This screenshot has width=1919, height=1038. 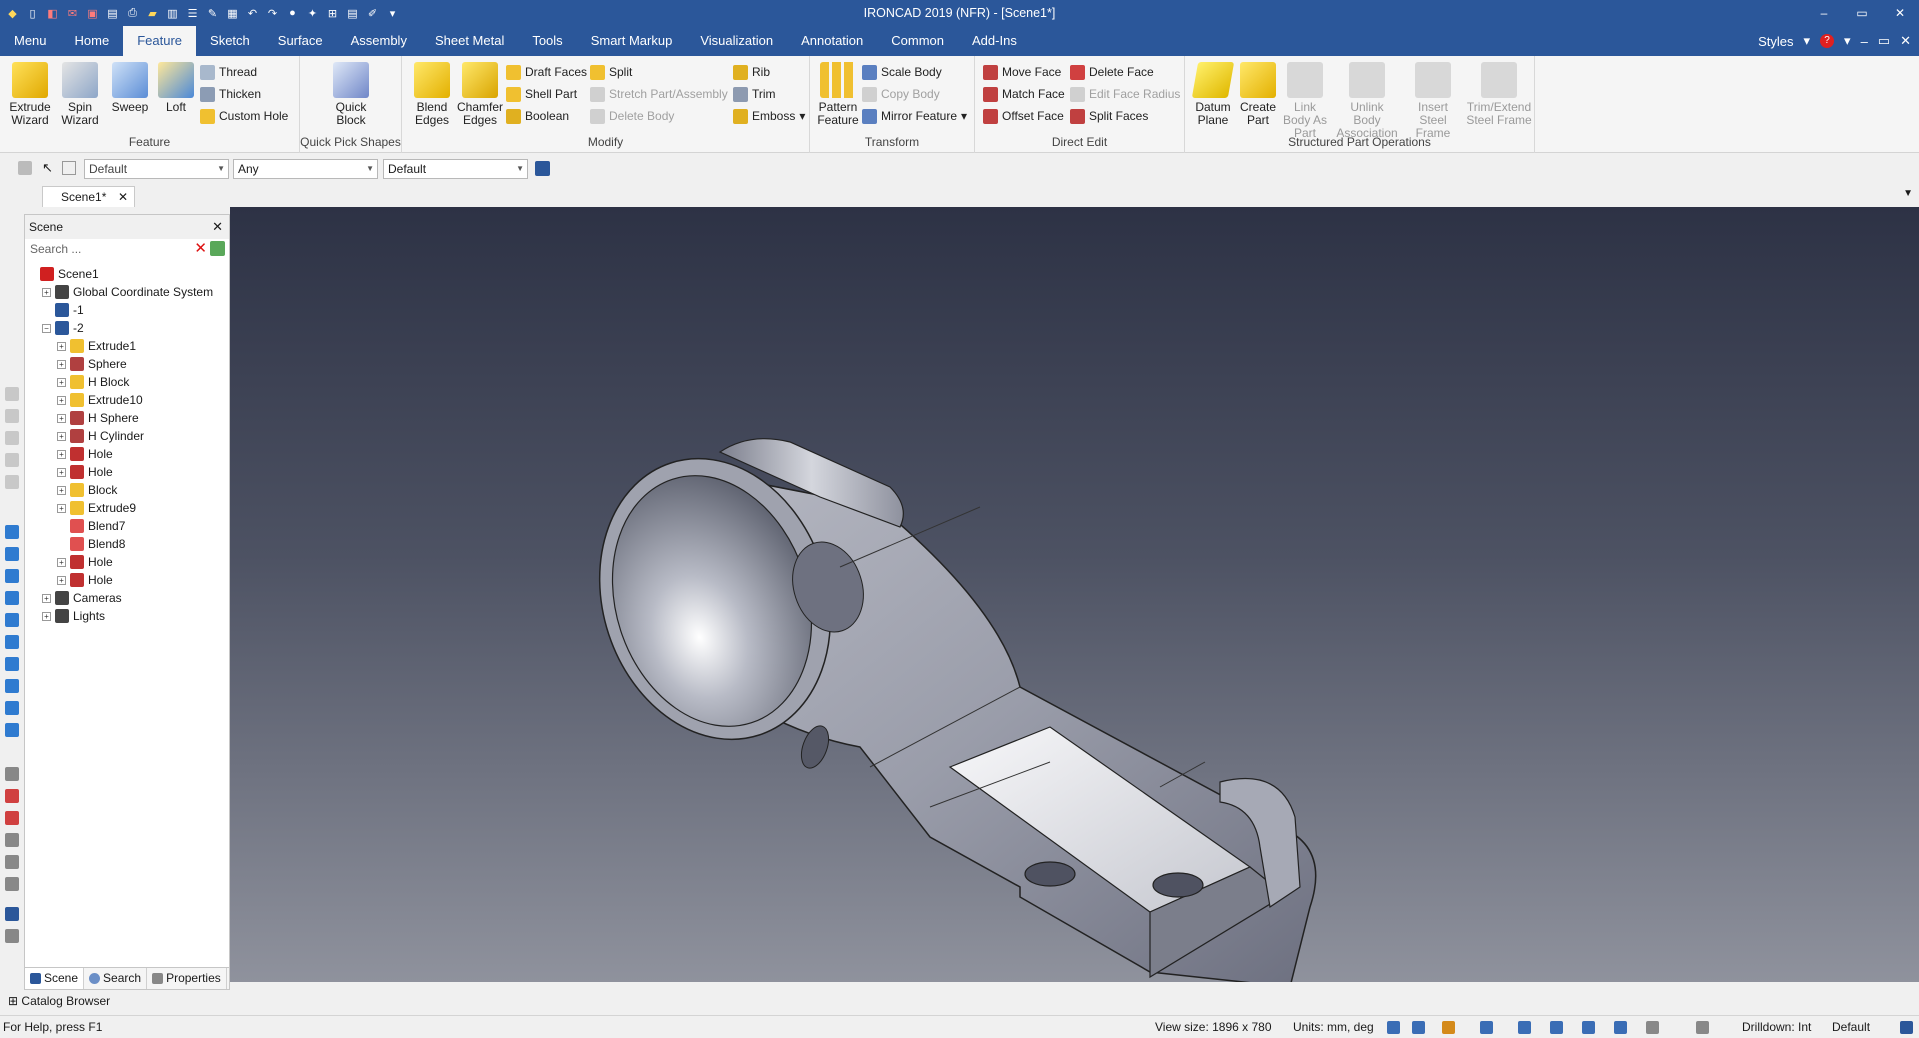 What do you see at coordinates (1900, 13) in the screenshot?
I see `close-window-button: ✕` at bounding box center [1900, 13].